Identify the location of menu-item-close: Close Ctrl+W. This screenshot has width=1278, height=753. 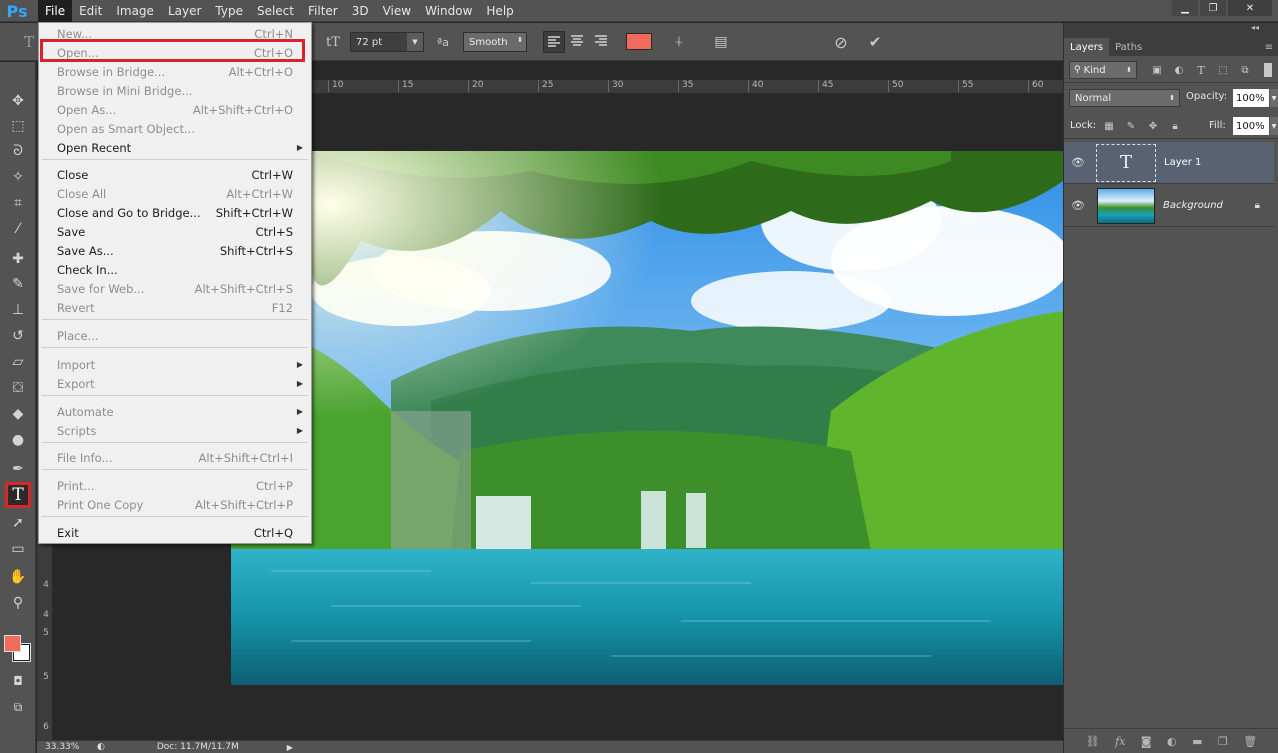
(175, 174).